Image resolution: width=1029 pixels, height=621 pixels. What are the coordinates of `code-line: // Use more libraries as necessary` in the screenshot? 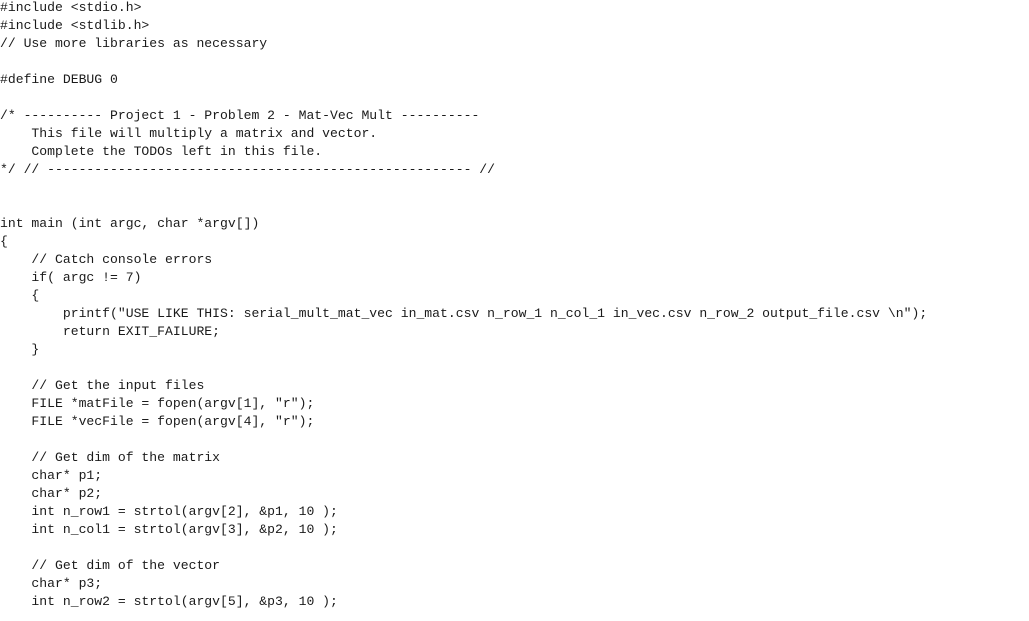 It's located at (134, 43).